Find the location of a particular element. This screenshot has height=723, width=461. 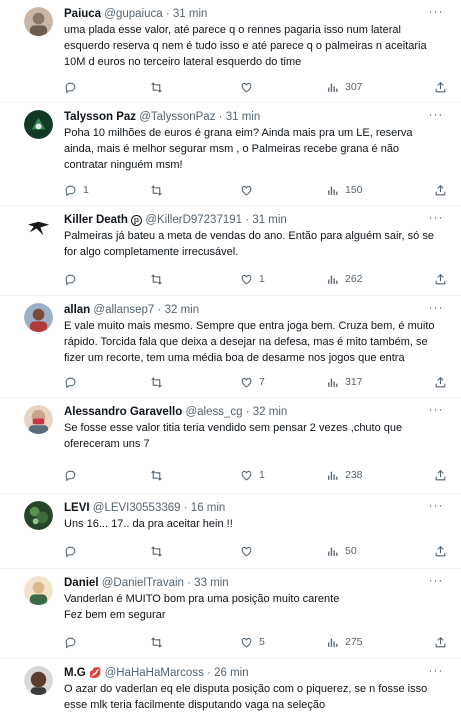

tweet-header: Killer Death ℙ @KillerD97237191 · 31 min is located at coordinates (175, 220).